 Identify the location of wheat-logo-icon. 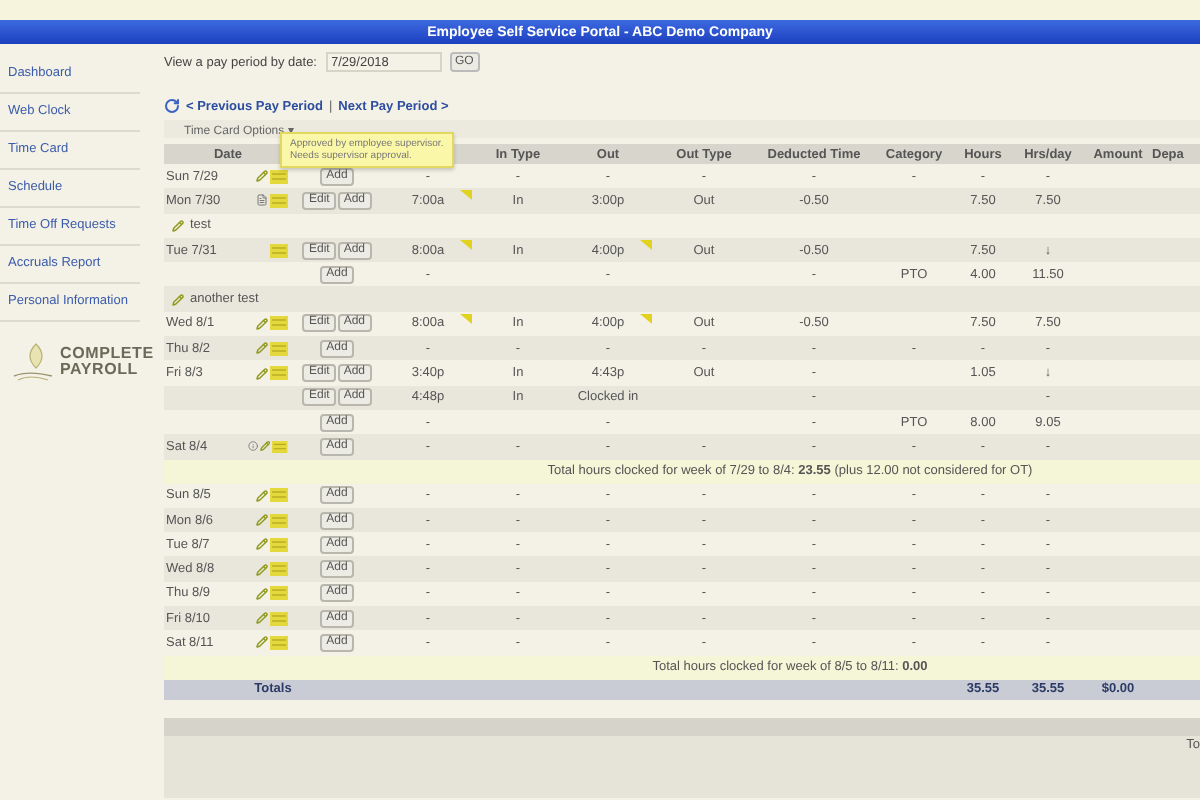
(34, 362).